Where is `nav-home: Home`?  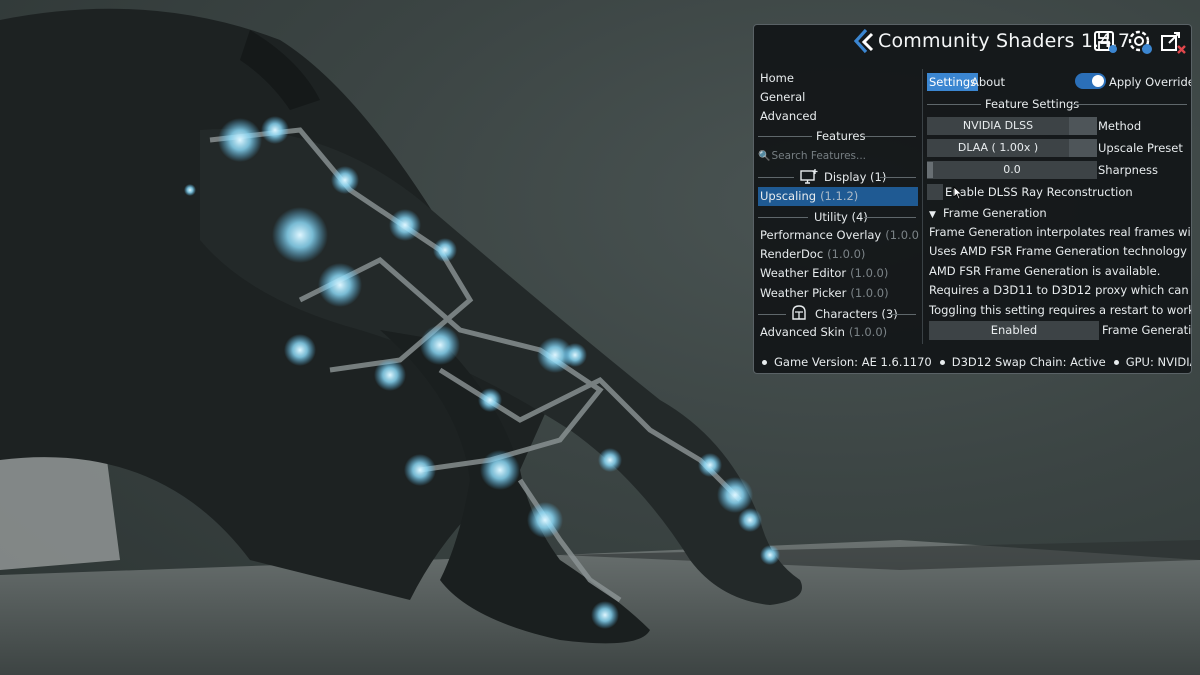
nav-home: Home is located at coordinates (777, 78).